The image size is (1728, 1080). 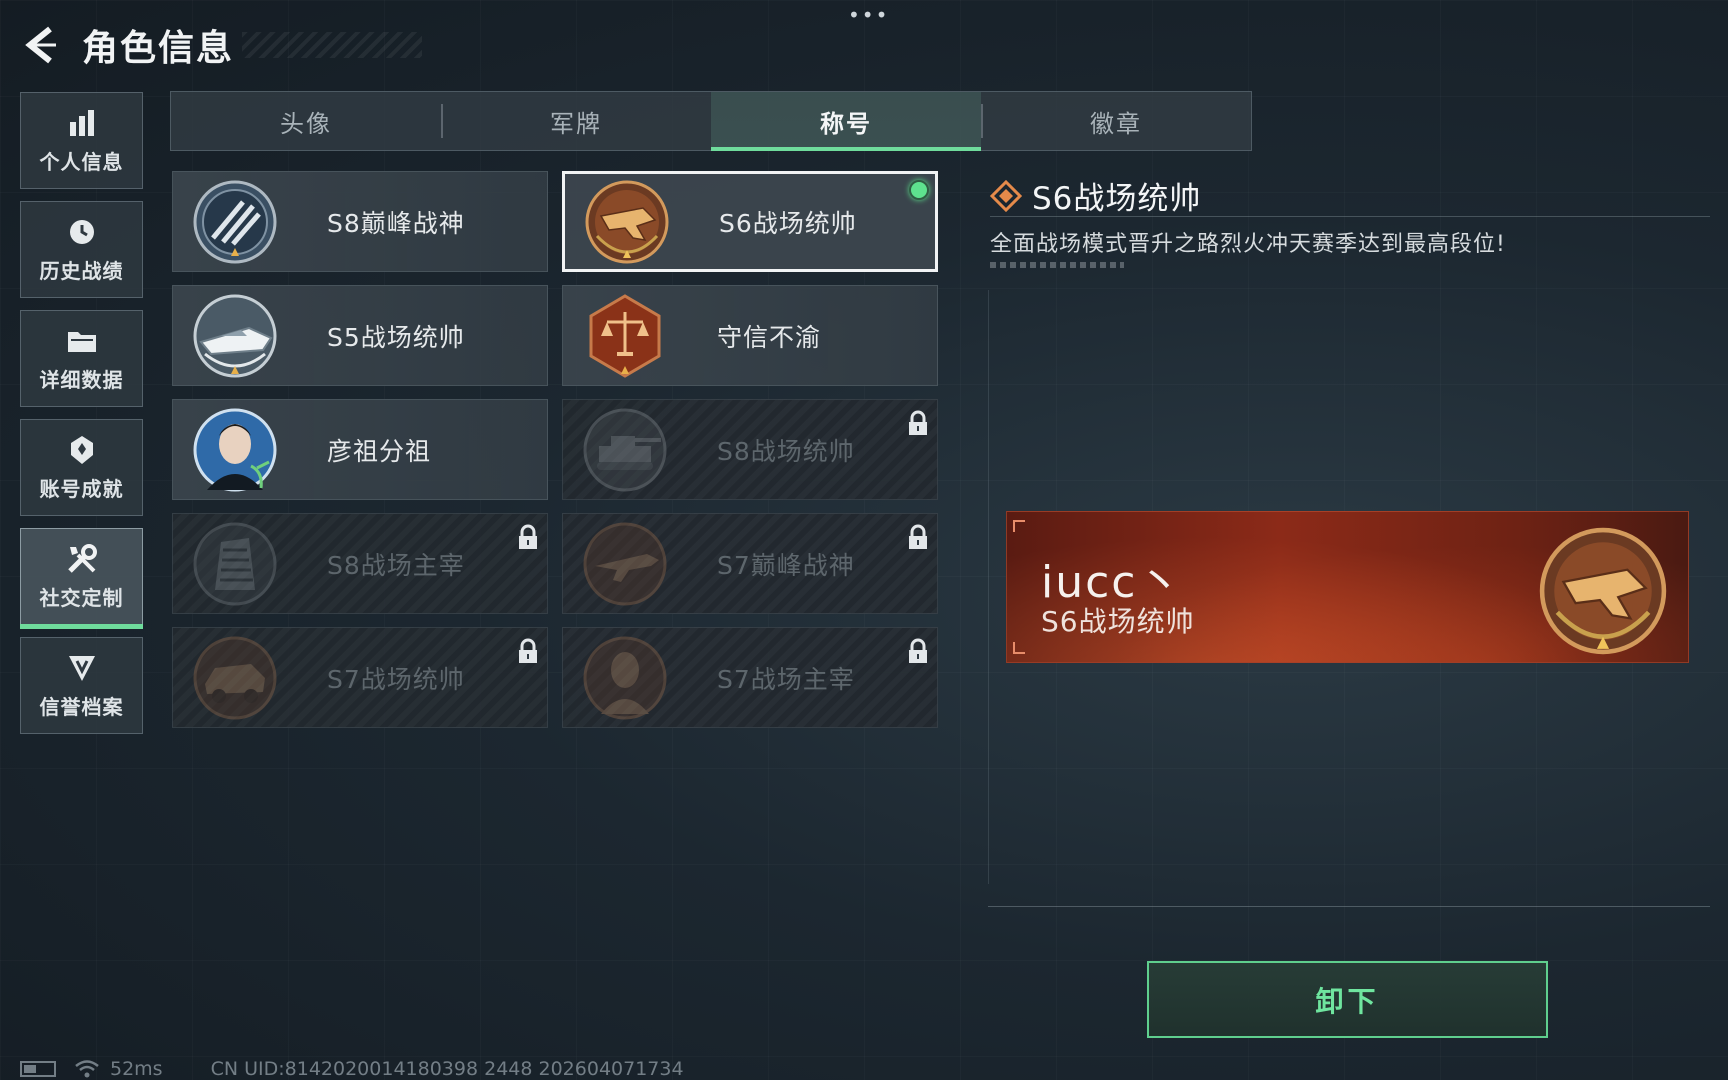 What do you see at coordinates (82, 123) in the screenshot?
I see `bar-chart-icon` at bounding box center [82, 123].